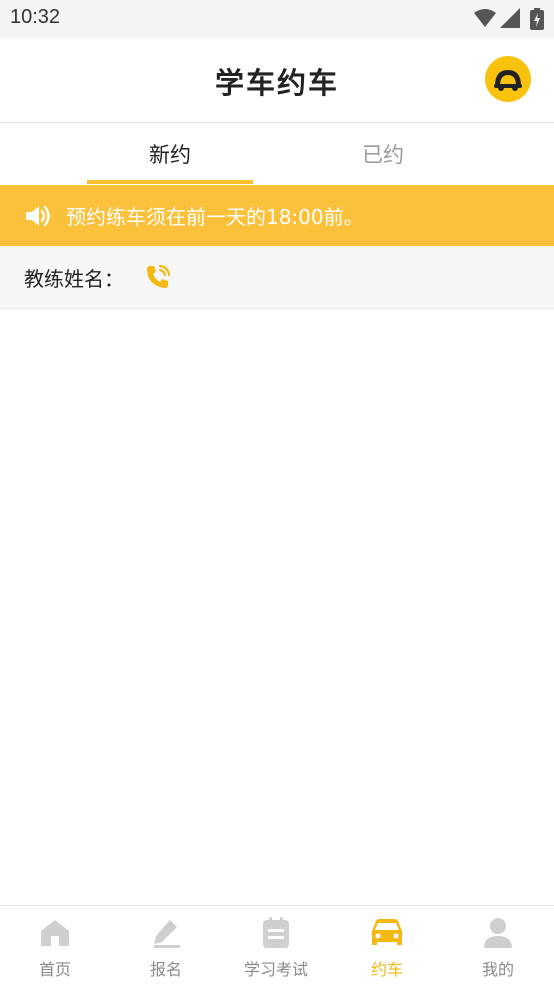 This screenshot has height=985, width=554. Describe the element at coordinates (38, 216) in the screenshot. I see `speaker-icon` at that location.